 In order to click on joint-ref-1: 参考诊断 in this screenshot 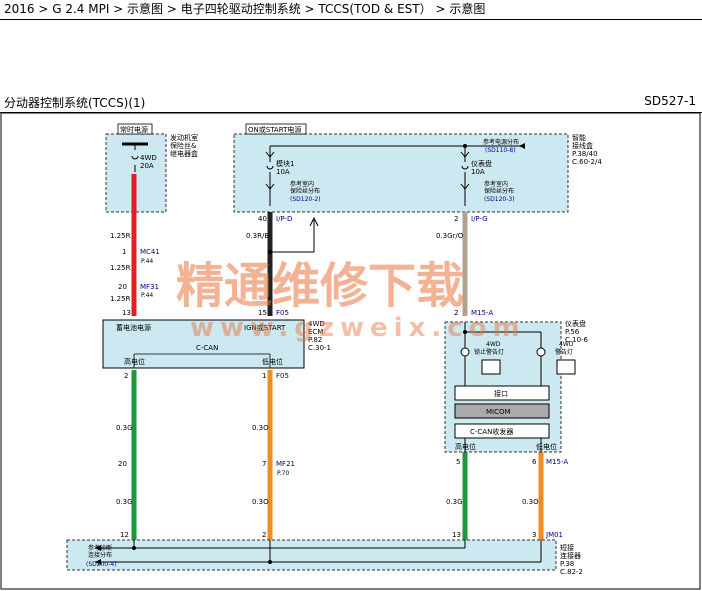, I will do `click(100, 548)`.